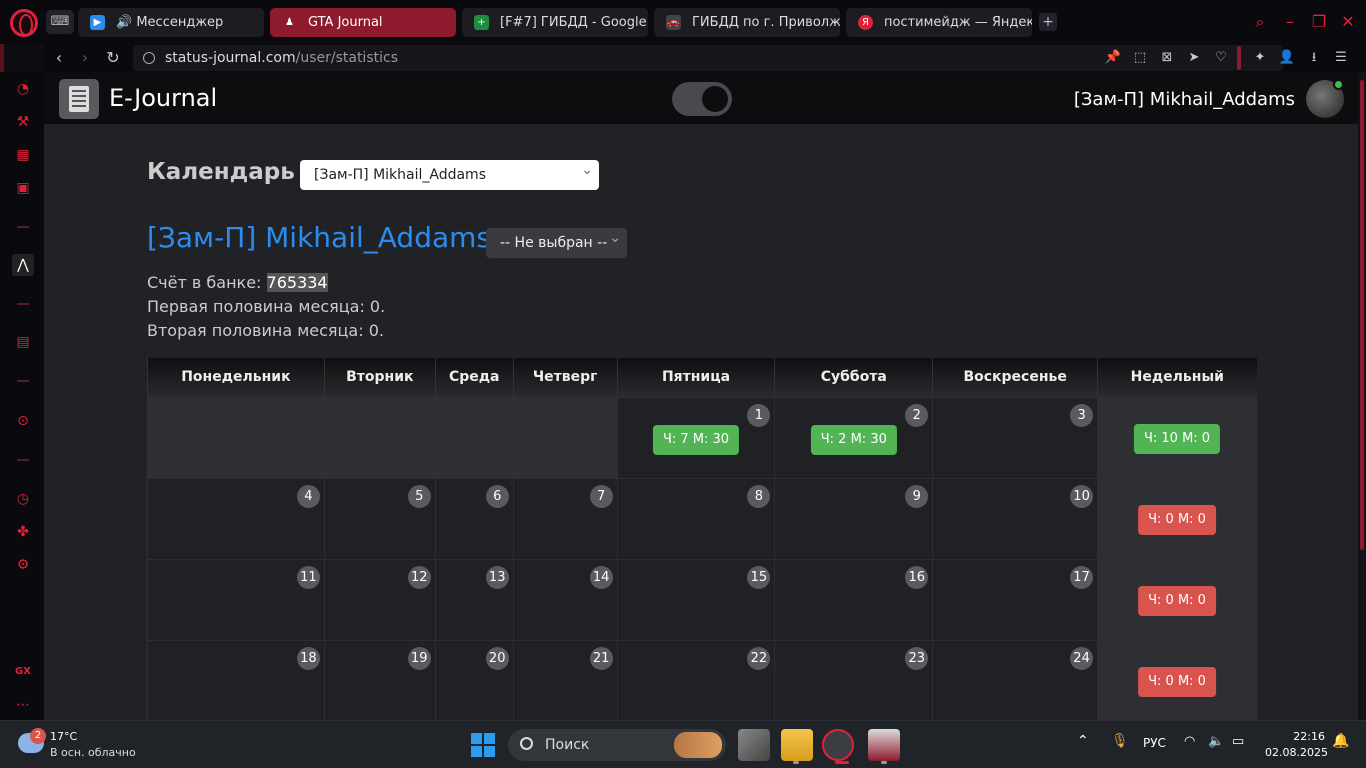 This screenshot has height=768, width=1366. Describe the element at coordinates (236, 679) in the screenshot. I see `calendar-day-cell: 18` at that location.